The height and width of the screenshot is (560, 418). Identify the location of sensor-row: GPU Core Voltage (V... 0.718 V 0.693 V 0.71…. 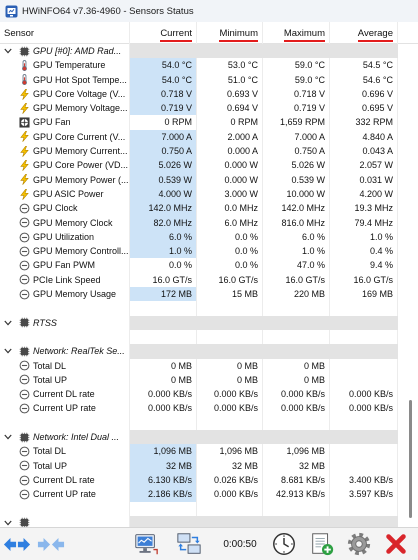
(209, 94).